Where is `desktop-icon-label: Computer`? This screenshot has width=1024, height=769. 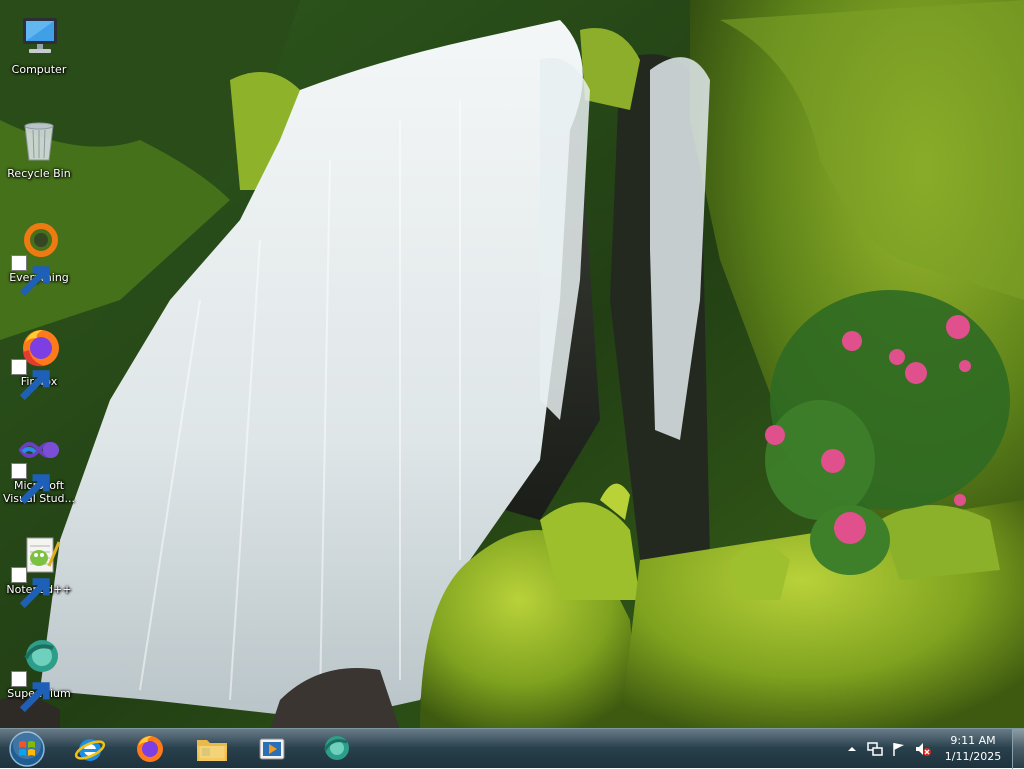
desktop-icon-label: Computer is located at coordinates (39, 69).